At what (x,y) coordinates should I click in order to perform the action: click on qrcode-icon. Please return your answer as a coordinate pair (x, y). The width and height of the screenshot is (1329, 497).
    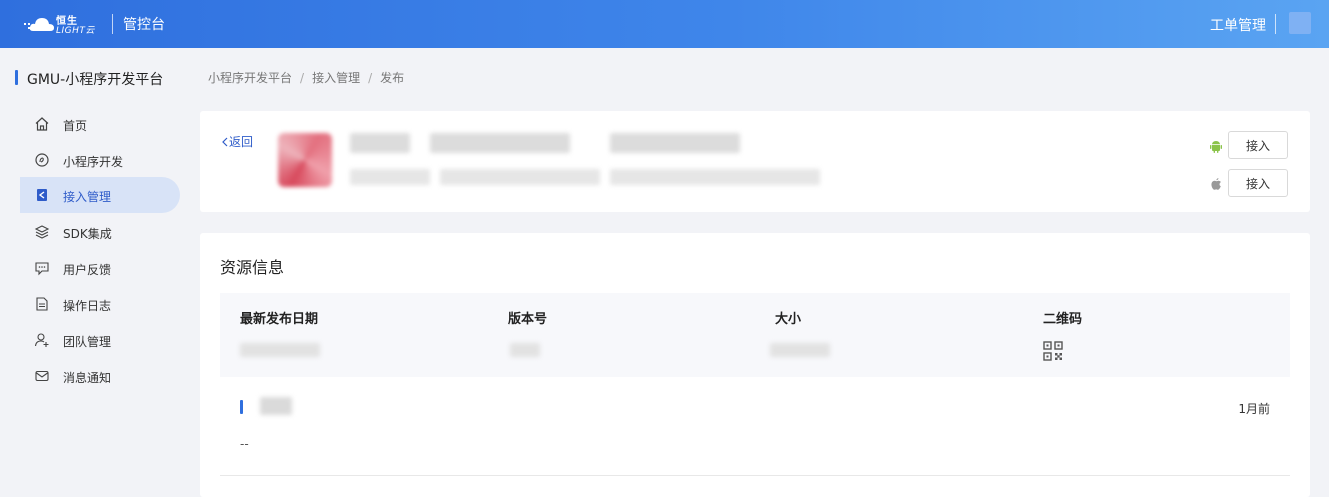
    Looking at the image, I should click on (1053, 351).